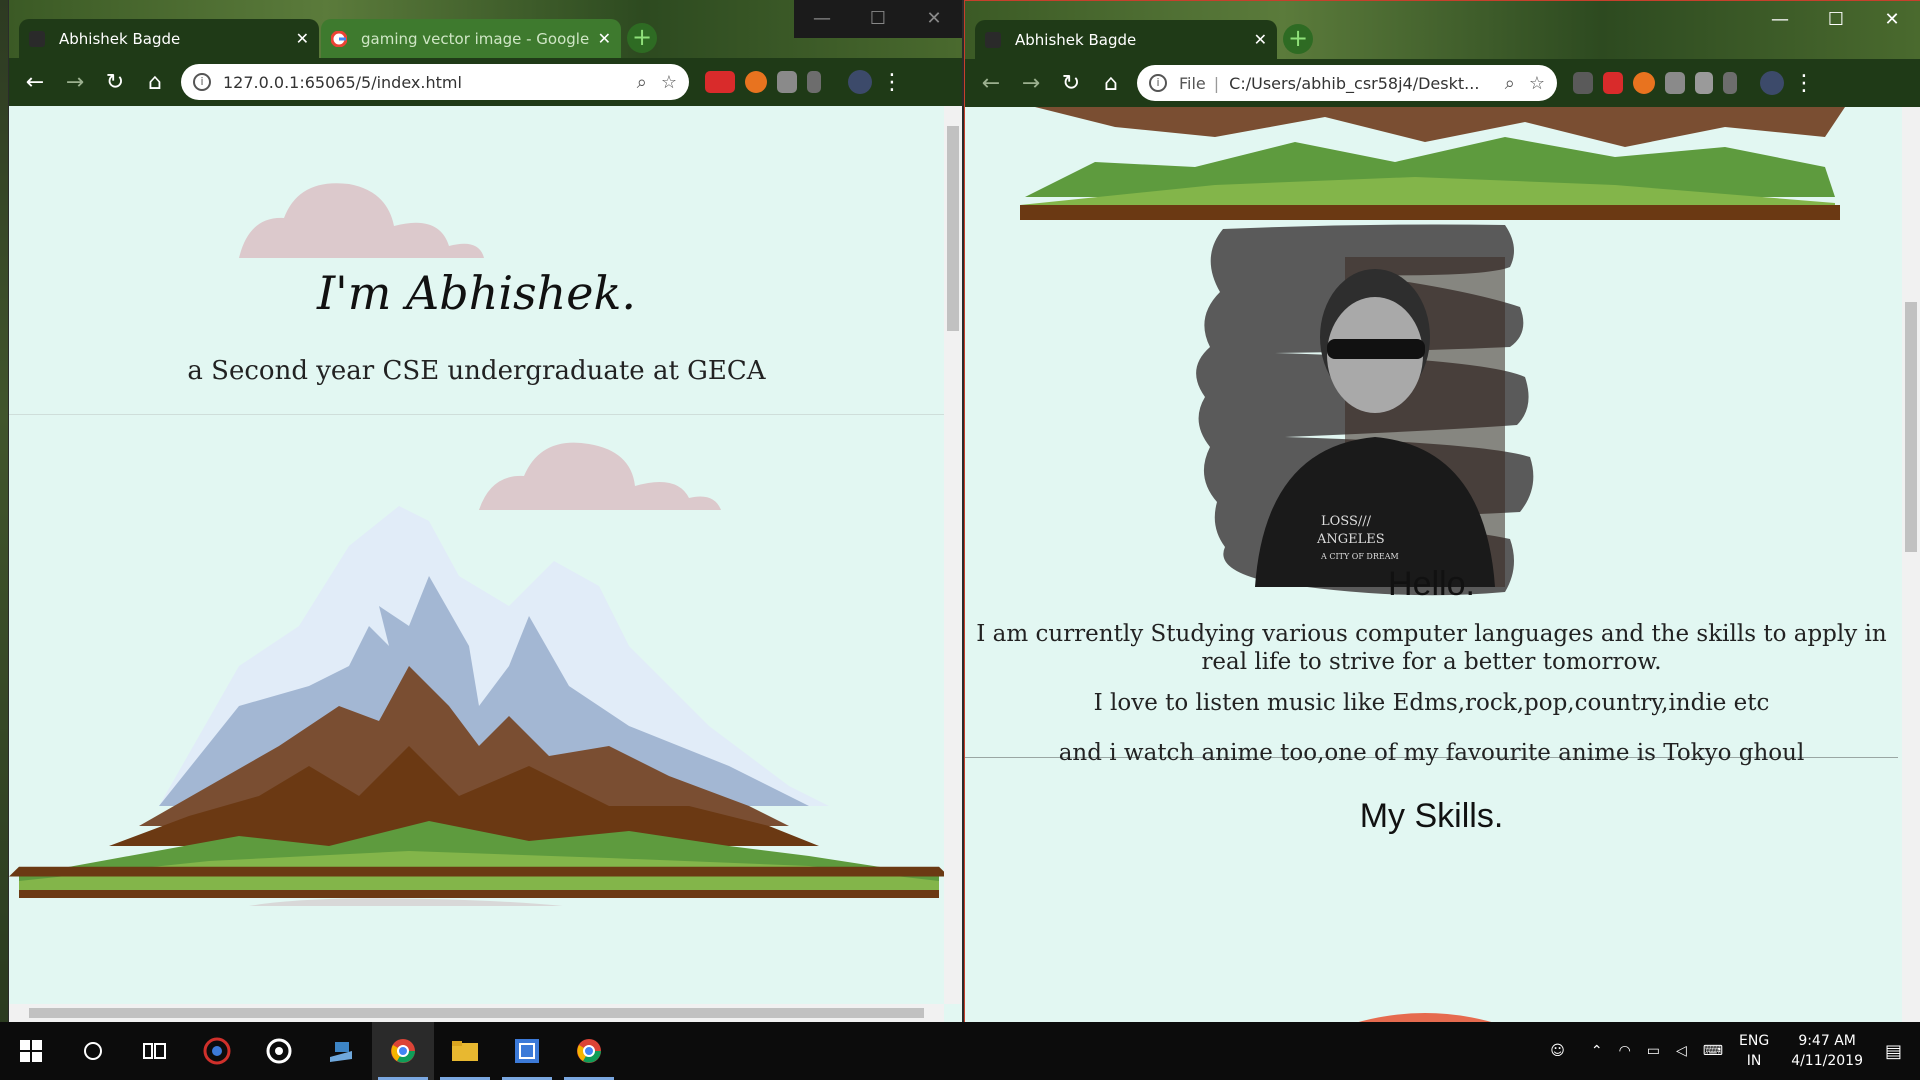  I want to click on extension-security-icon, so click(1704, 83).